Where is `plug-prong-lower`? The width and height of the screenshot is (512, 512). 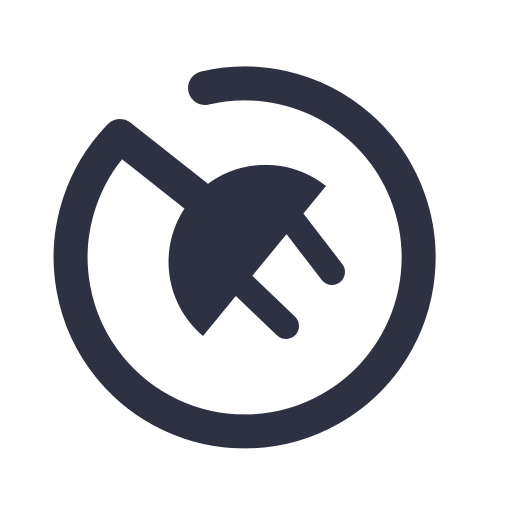
plug-prong-lower is located at coordinates (263, 304).